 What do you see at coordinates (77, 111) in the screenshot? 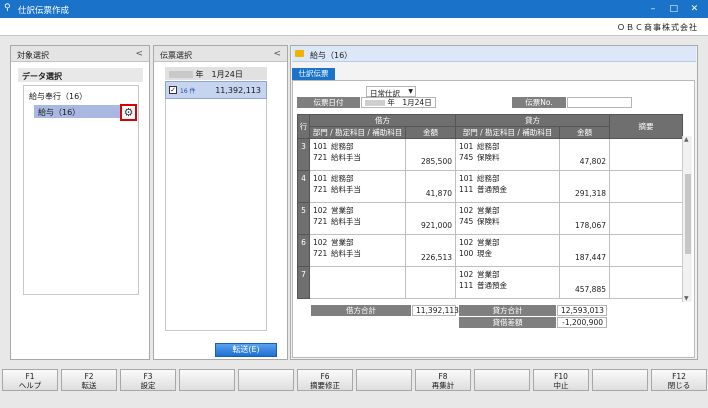
I see `tree-item-kyuyo: 給与（16）` at bounding box center [77, 111].